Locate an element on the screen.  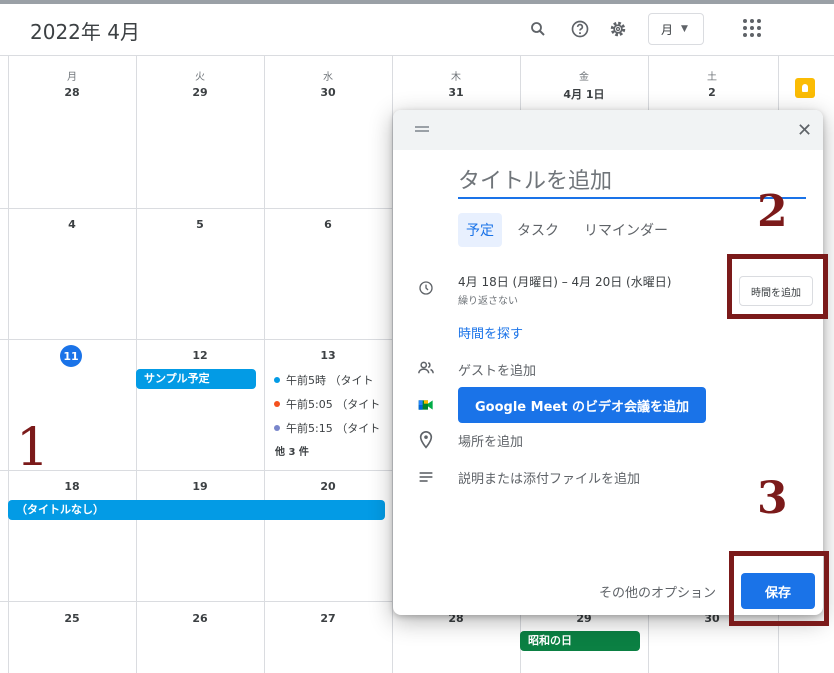
day-number: 18 is located at coordinates (72, 486).